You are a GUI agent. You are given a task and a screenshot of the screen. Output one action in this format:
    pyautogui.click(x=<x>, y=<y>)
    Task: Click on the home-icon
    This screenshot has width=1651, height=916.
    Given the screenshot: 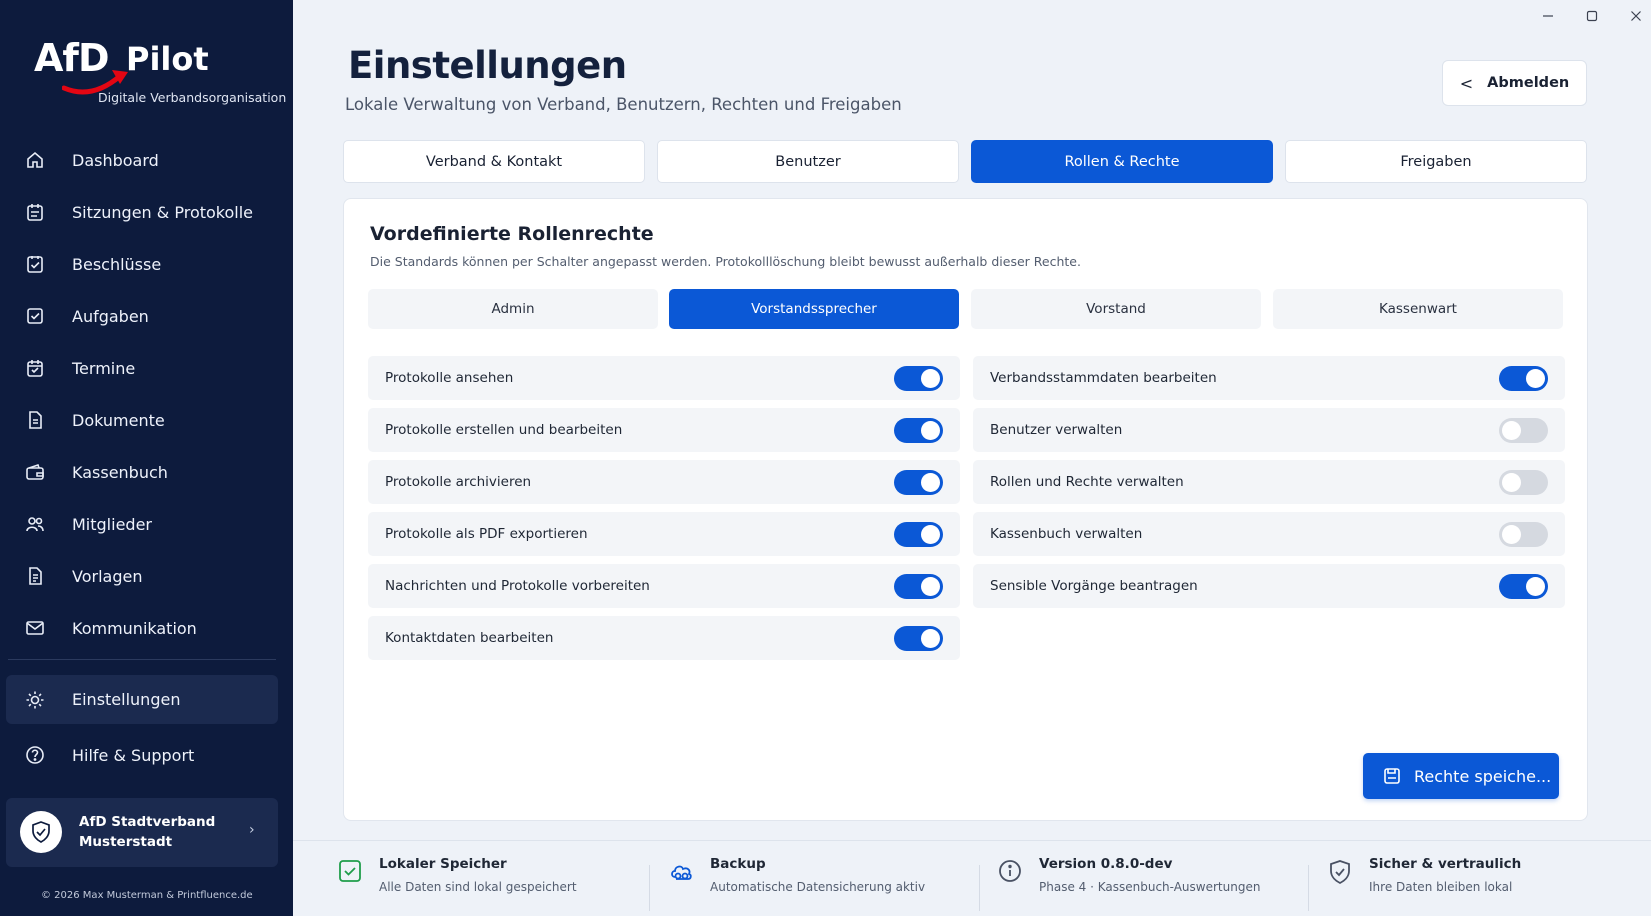 What is the action you would take?
    pyautogui.click(x=35, y=160)
    